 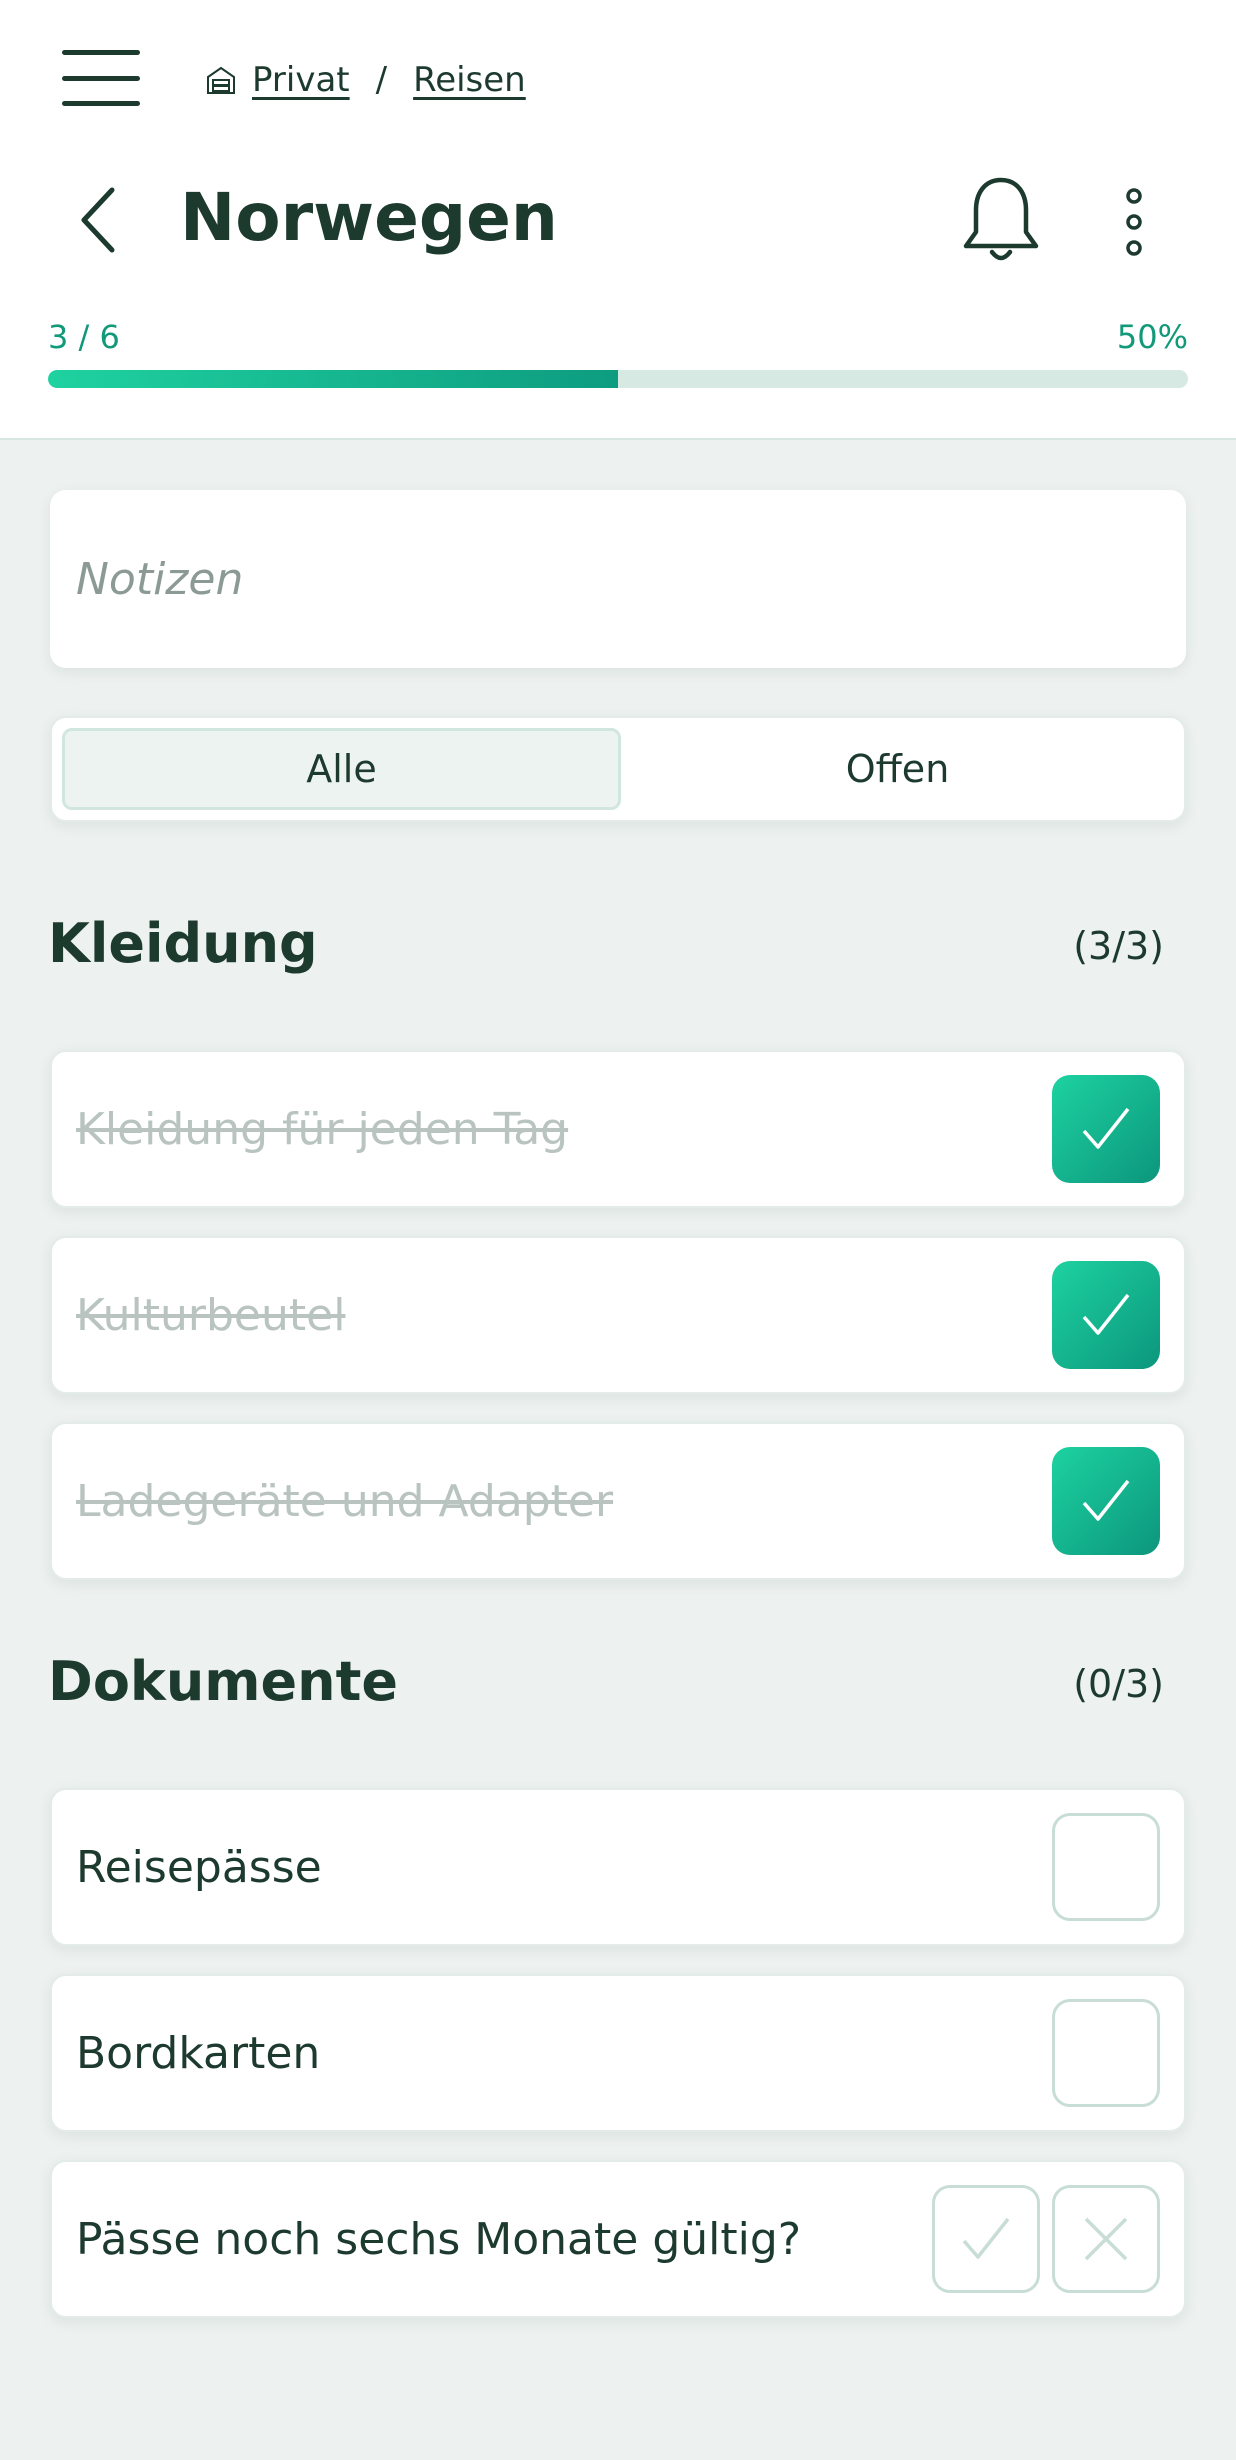 I want to click on notes-input, so click(x=618, y=579).